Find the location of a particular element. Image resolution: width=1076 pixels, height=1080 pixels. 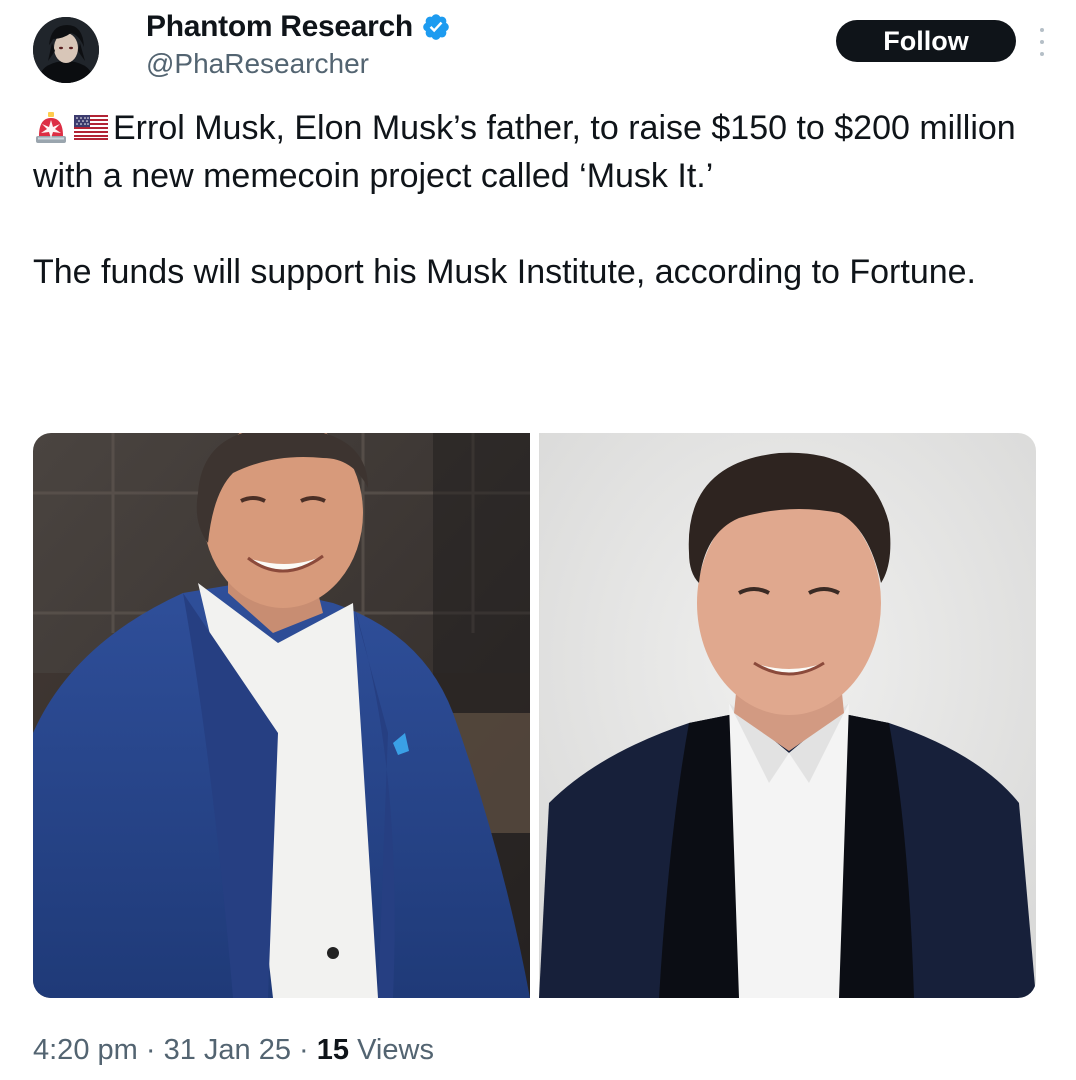

verified-badge-icon is located at coordinates (436, 27).